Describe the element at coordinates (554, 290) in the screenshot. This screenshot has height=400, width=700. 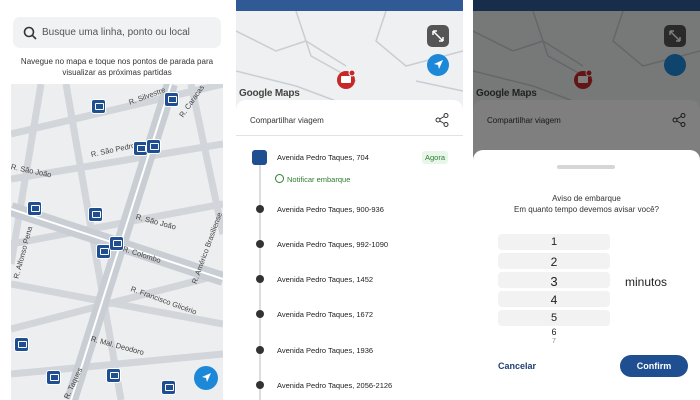
I see `minutes-picker: 1 2 3 4 5 6 7` at that location.